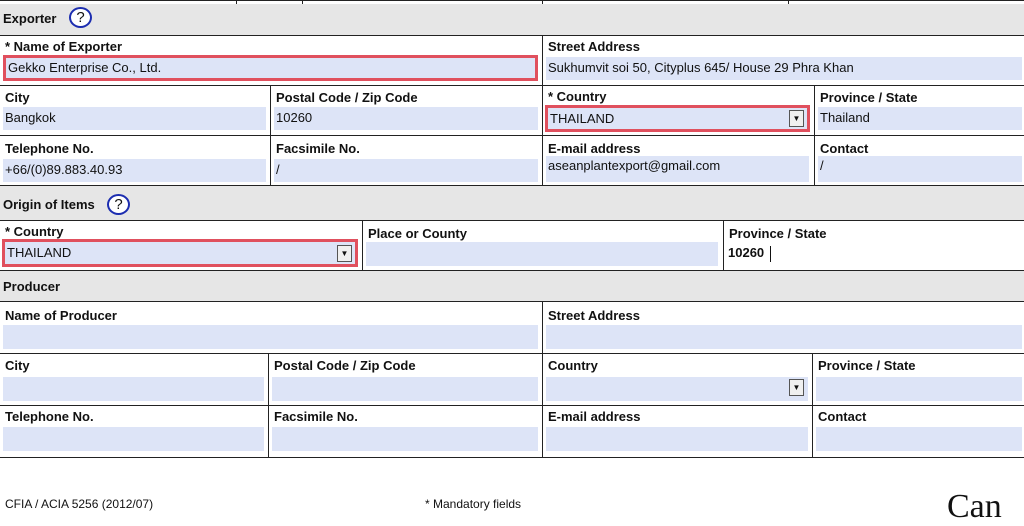  Describe the element at coordinates (677, 118) in the screenshot. I see `exporter-country-select: THAILAND` at that location.